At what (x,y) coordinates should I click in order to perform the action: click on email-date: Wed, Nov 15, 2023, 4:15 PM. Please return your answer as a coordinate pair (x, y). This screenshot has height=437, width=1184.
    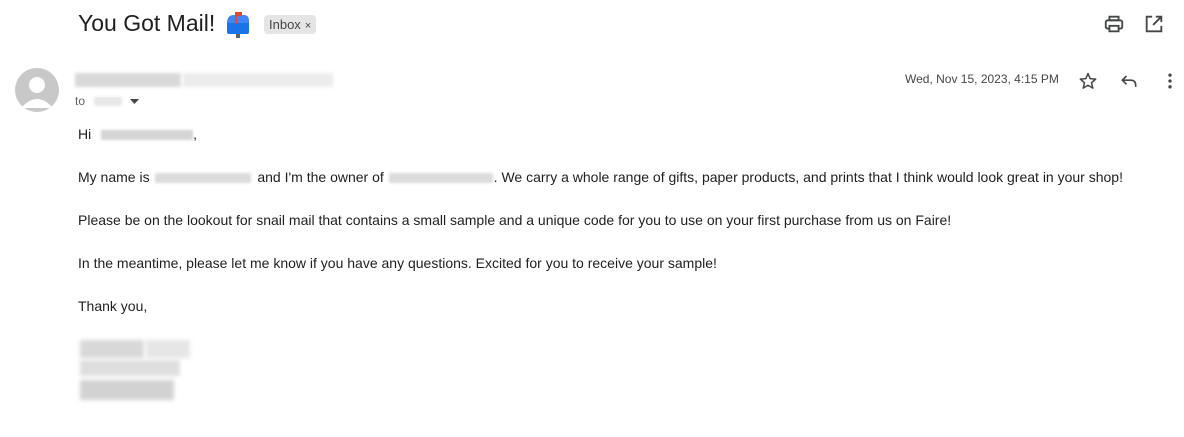
    Looking at the image, I should click on (982, 79).